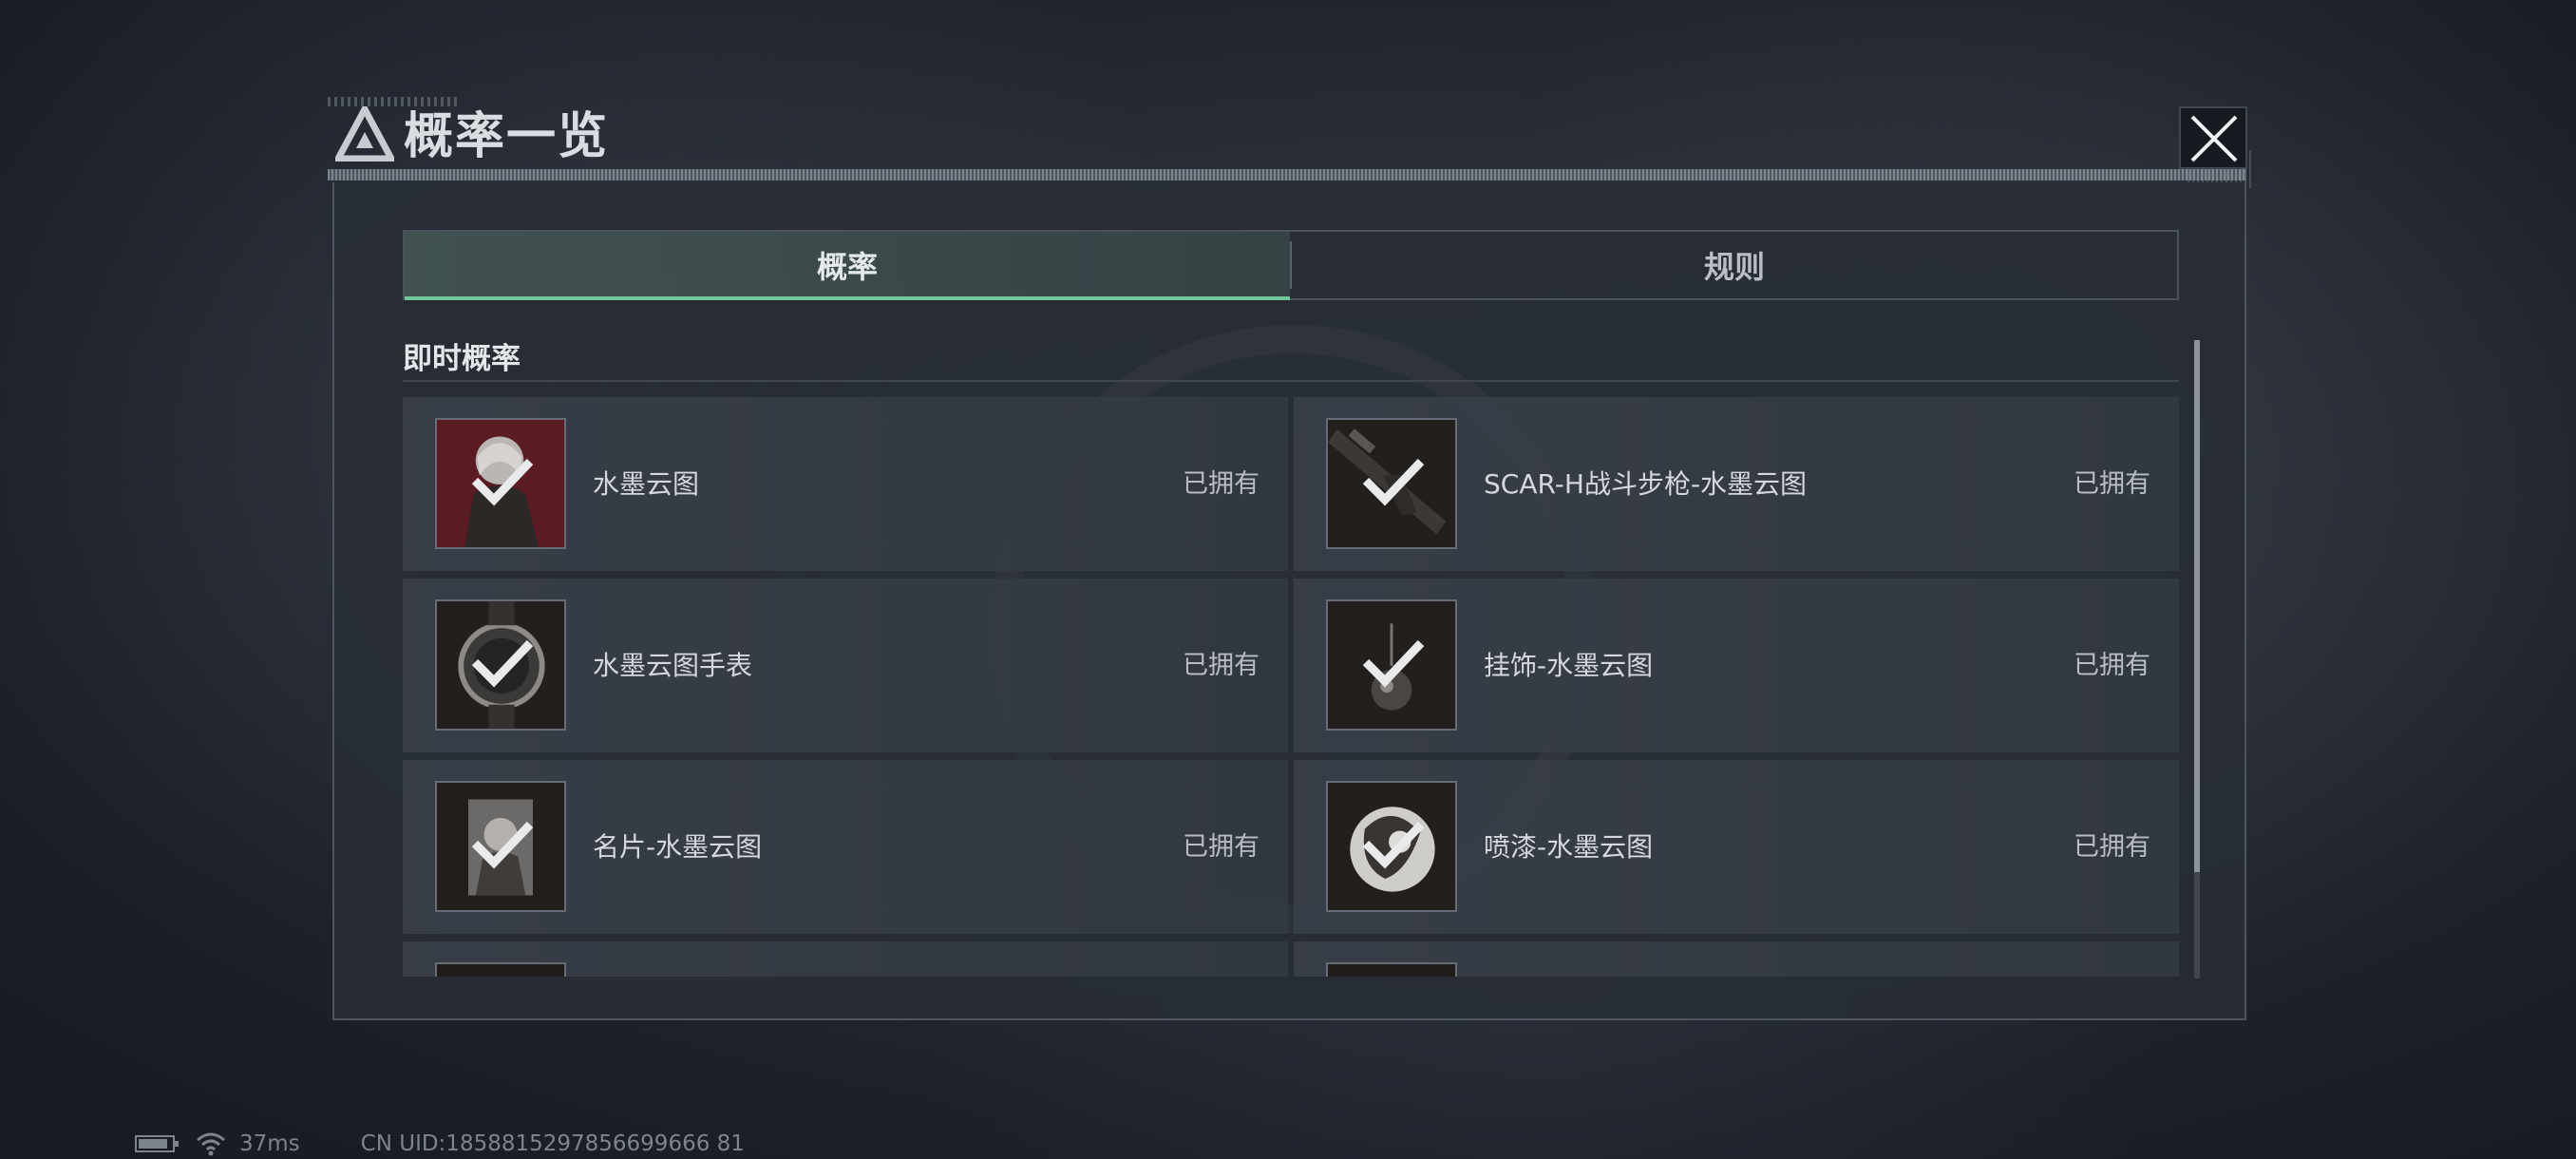  I want to click on list-item: SCAR-H战斗步枪-水墨云图 已拥有, so click(1736, 484).